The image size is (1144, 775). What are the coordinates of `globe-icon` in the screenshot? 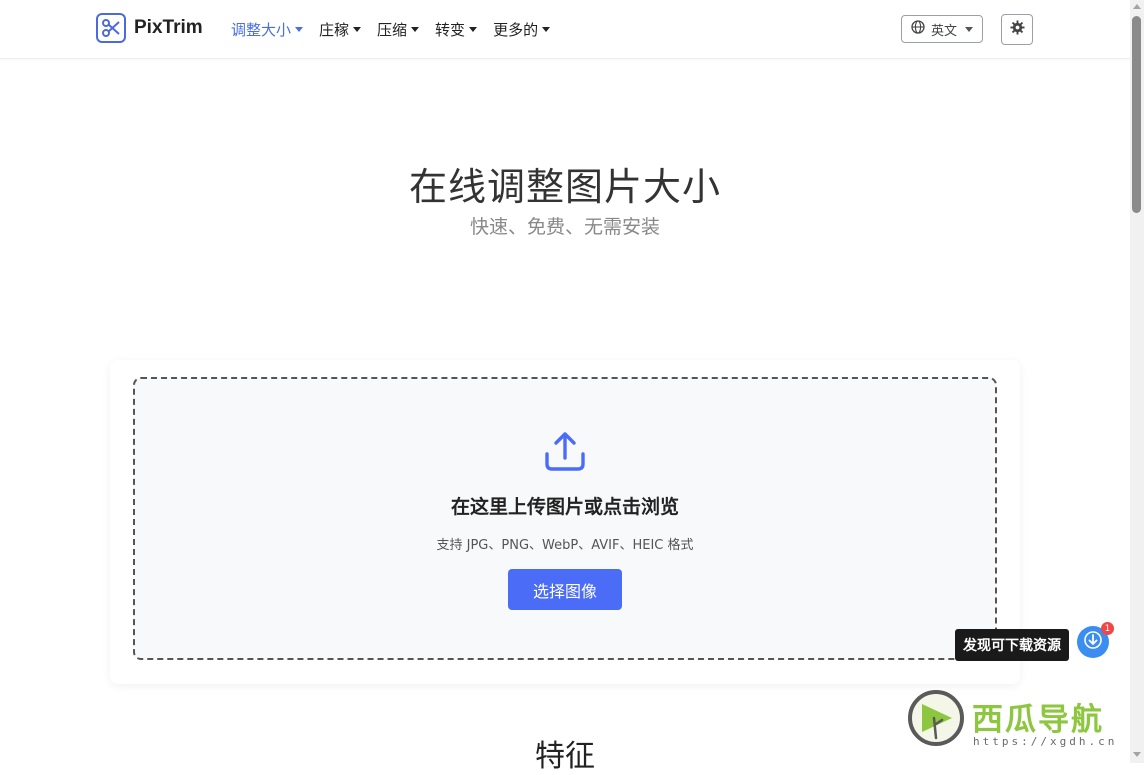 It's located at (918, 29).